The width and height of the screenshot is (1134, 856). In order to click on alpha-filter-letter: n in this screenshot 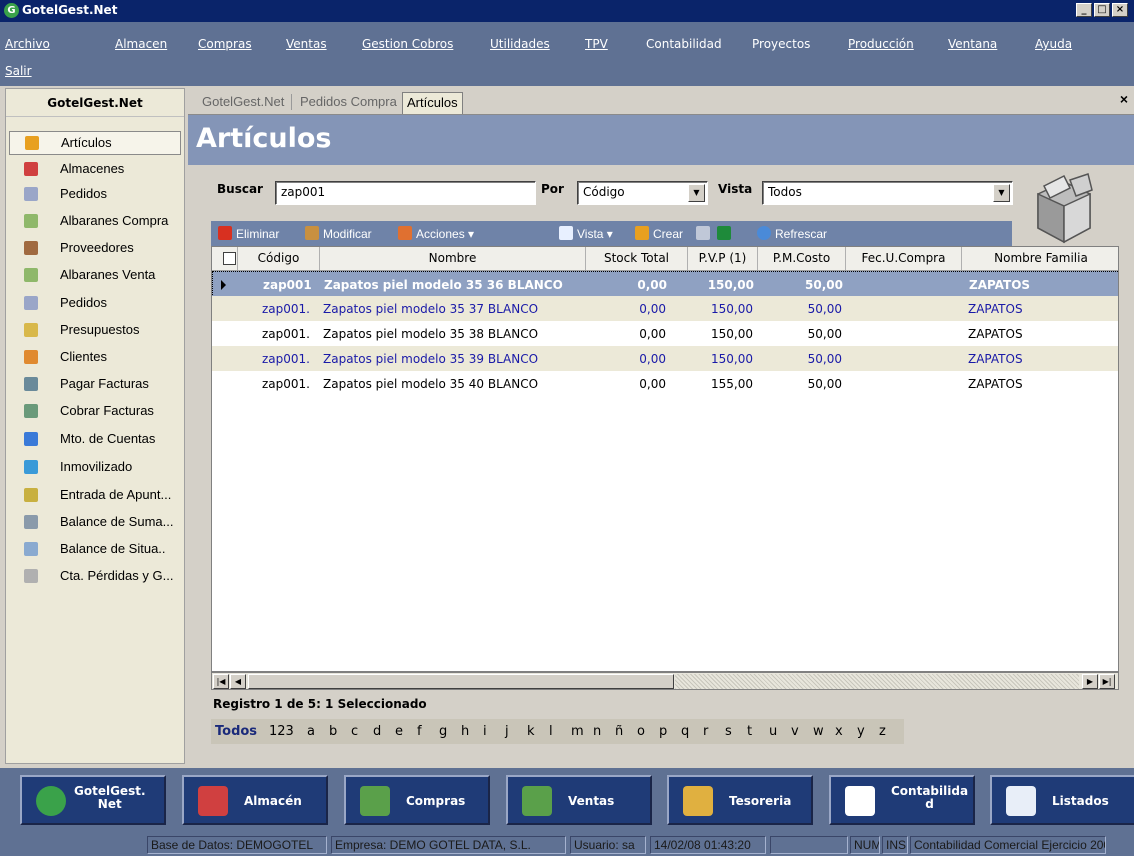, I will do `click(597, 731)`.